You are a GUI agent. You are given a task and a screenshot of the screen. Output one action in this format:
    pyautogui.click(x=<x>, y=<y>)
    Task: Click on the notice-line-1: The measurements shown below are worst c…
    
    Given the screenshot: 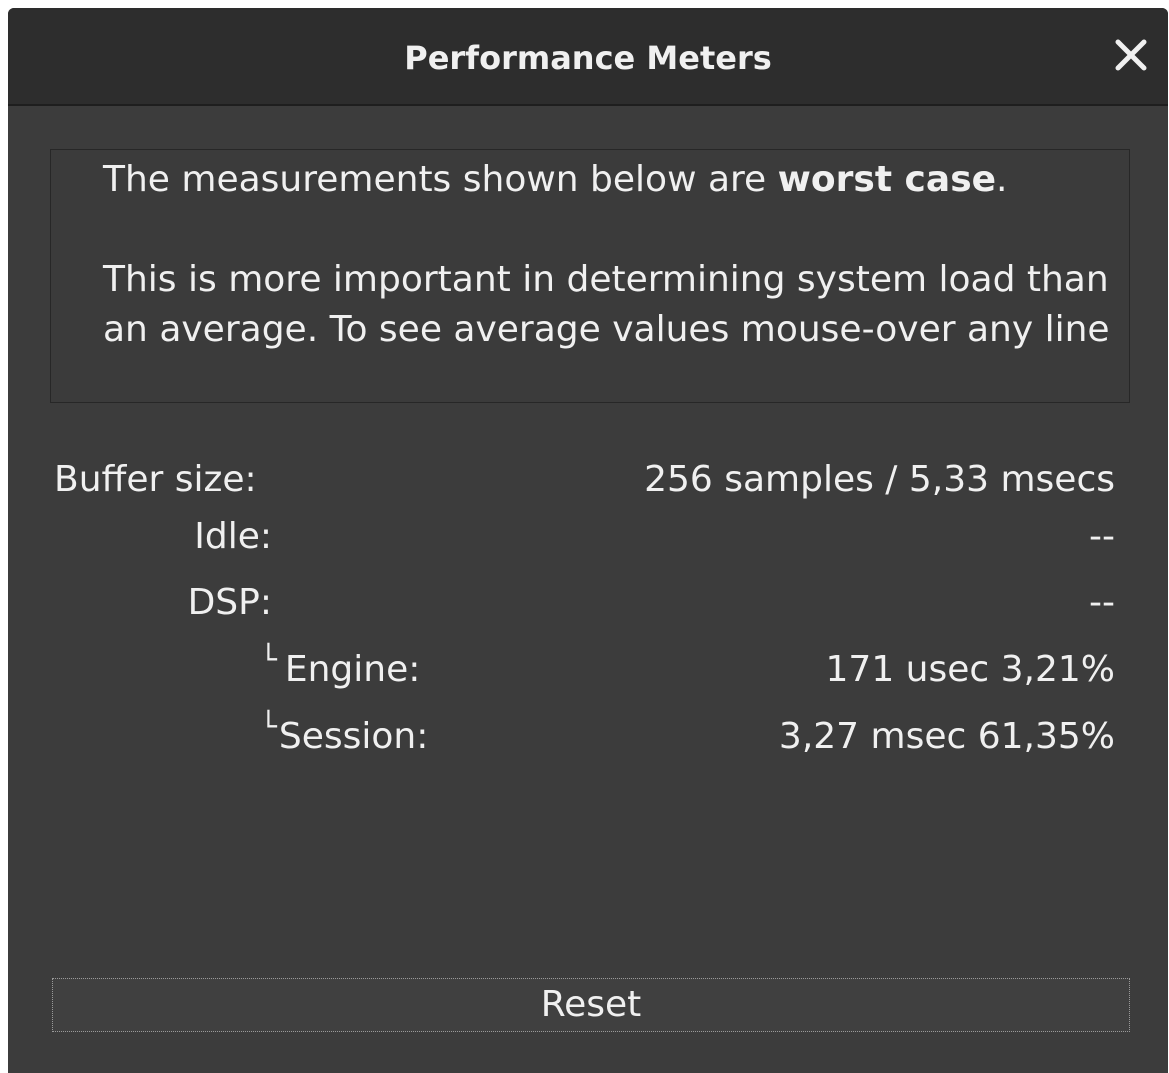 What is the action you would take?
    pyautogui.click(x=555, y=180)
    